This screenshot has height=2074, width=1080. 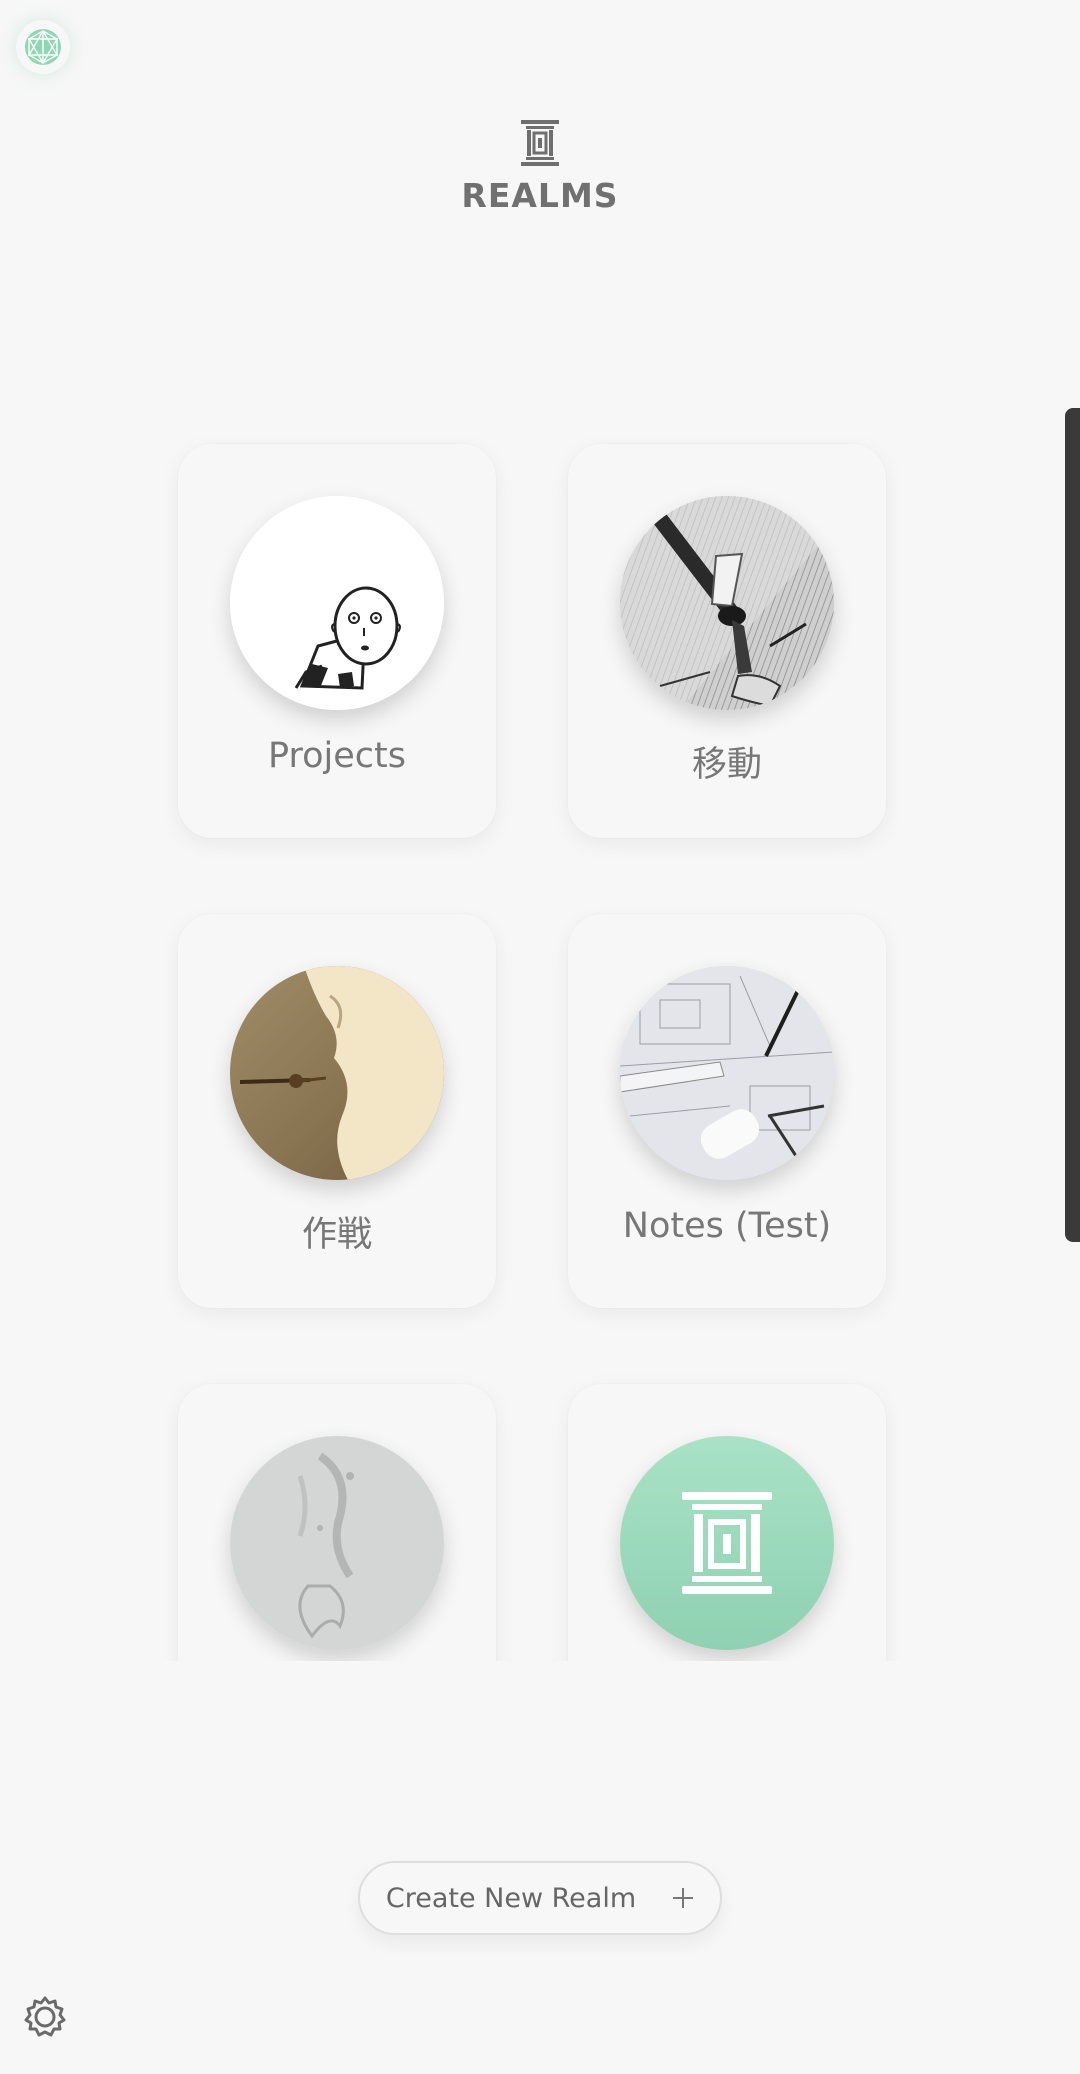 I want to click on realm-card-idou: 移動, so click(x=727, y=641).